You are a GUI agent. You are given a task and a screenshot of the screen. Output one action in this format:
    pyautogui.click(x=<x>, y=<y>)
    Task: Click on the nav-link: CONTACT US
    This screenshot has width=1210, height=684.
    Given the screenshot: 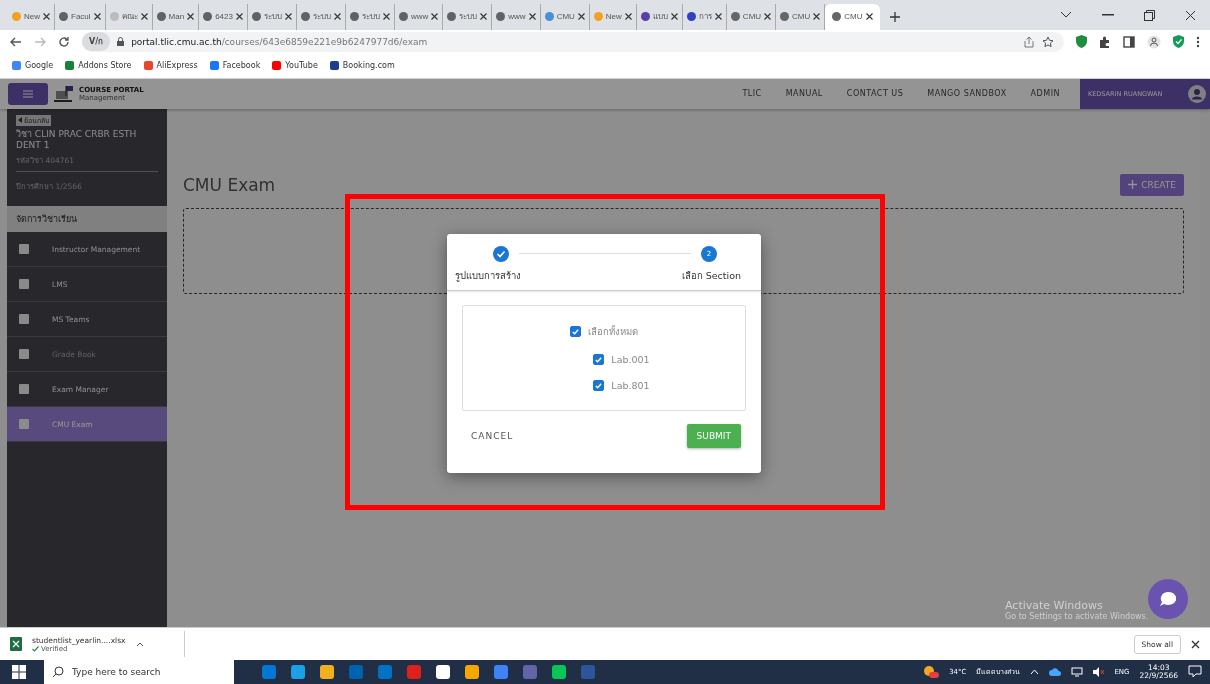 What is the action you would take?
    pyautogui.click(x=875, y=94)
    